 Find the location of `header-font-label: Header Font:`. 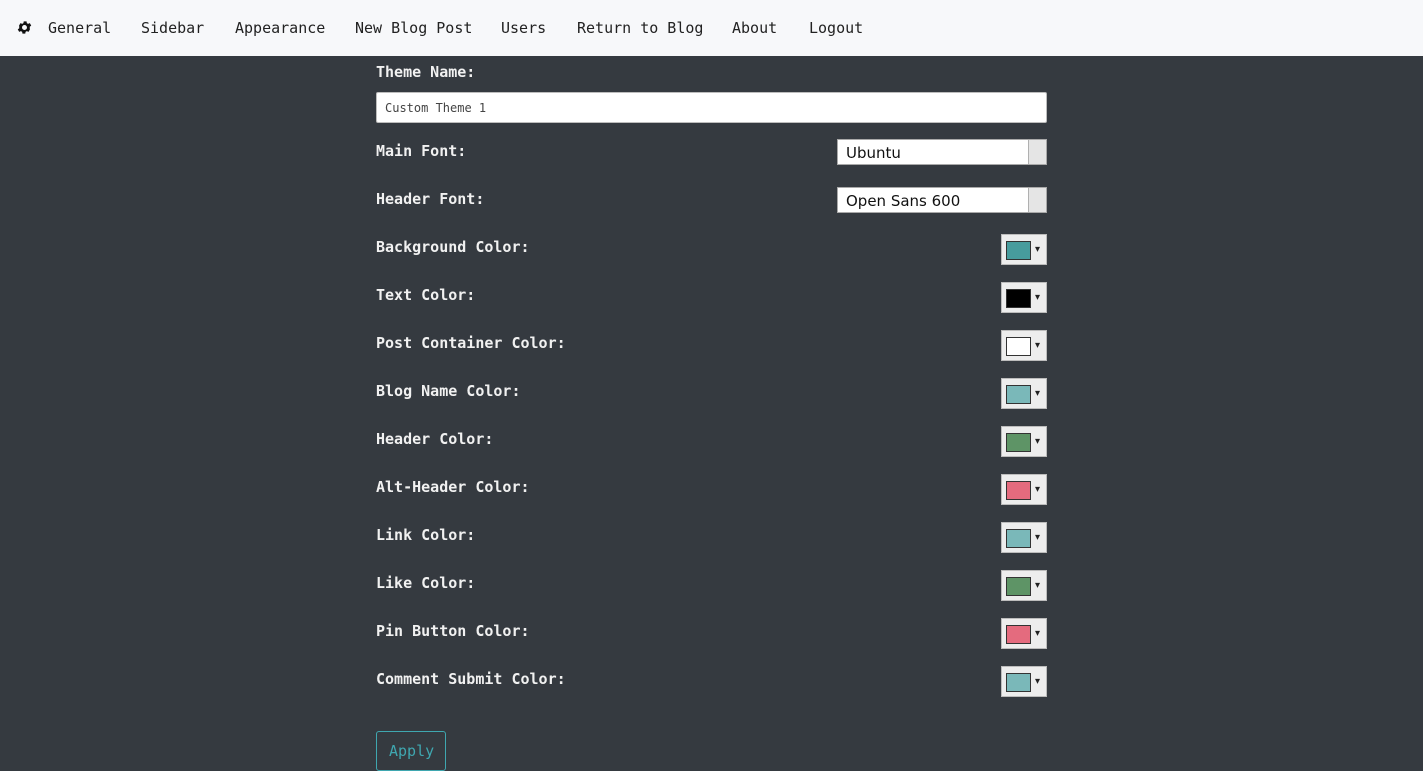

header-font-label: Header Font: is located at coordinates (430, 199).